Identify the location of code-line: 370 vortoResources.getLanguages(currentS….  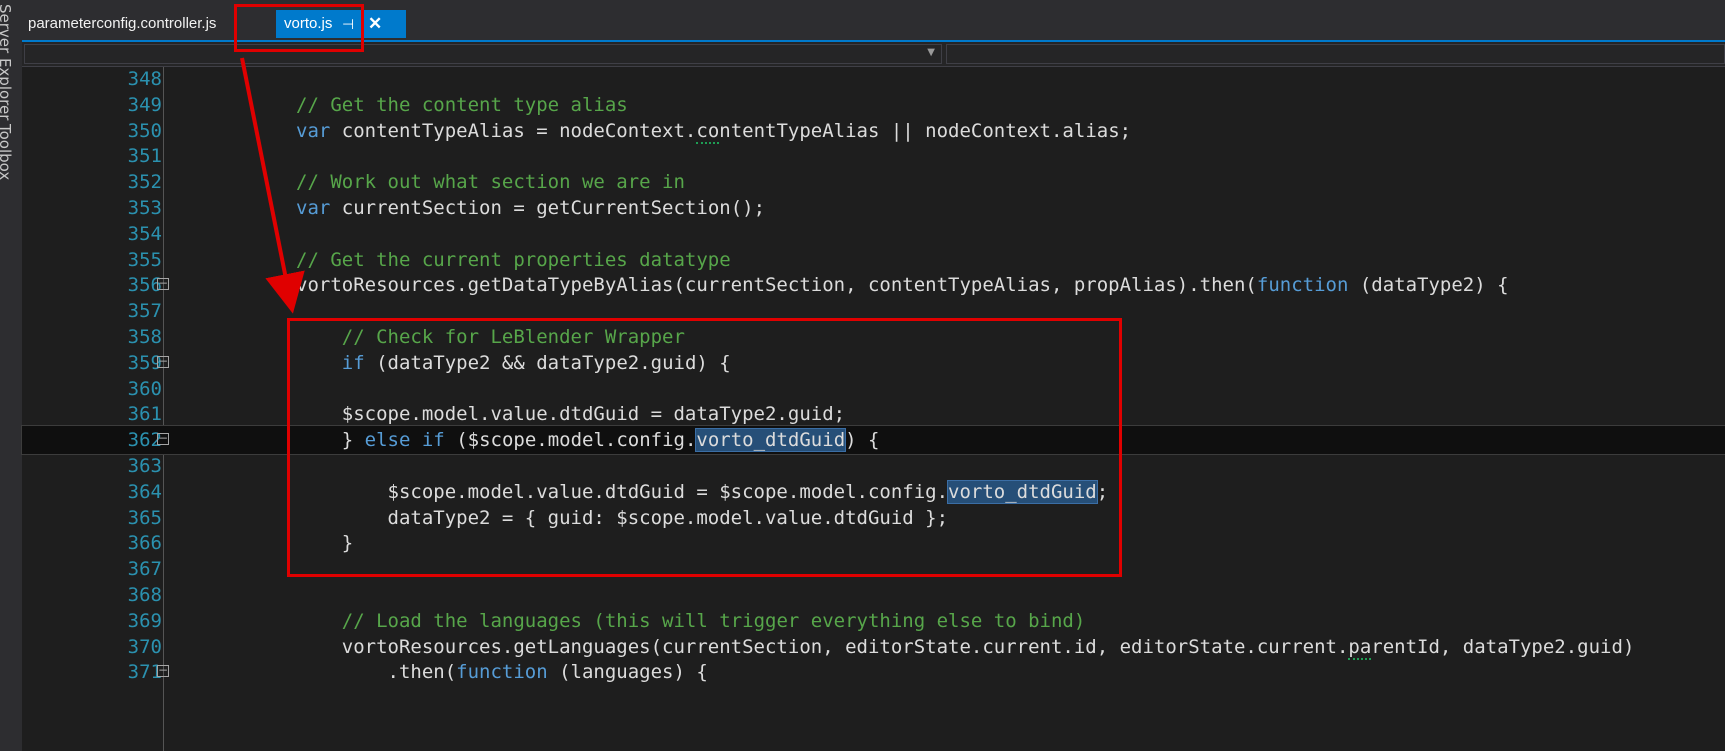
(873, 647).